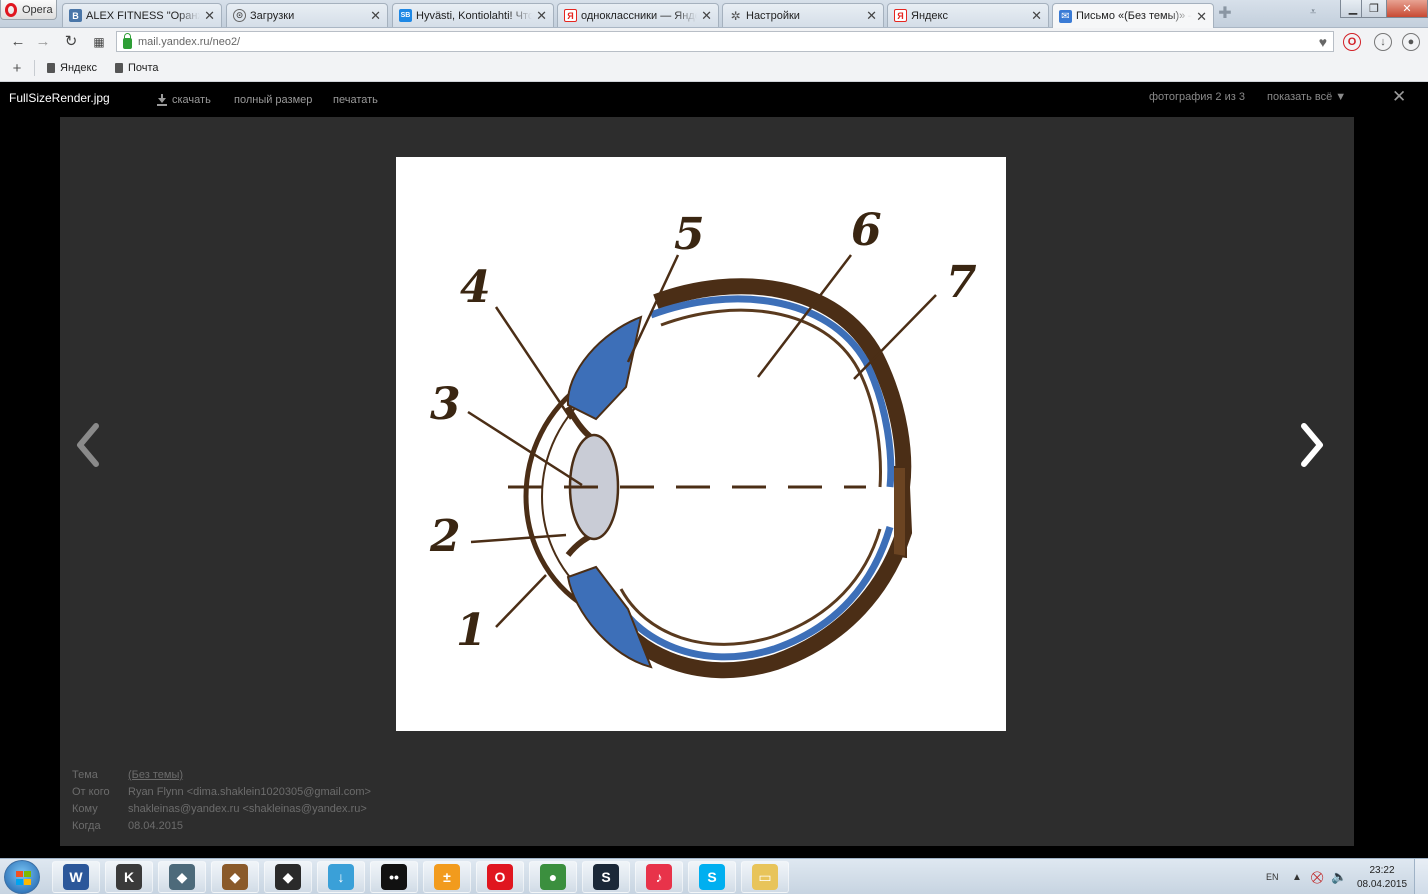 The height and width of the screenshot is (894, 1428). I want to click on tab-title: Hyvästi, Kontiolahti! Что д, so click(474, 15).